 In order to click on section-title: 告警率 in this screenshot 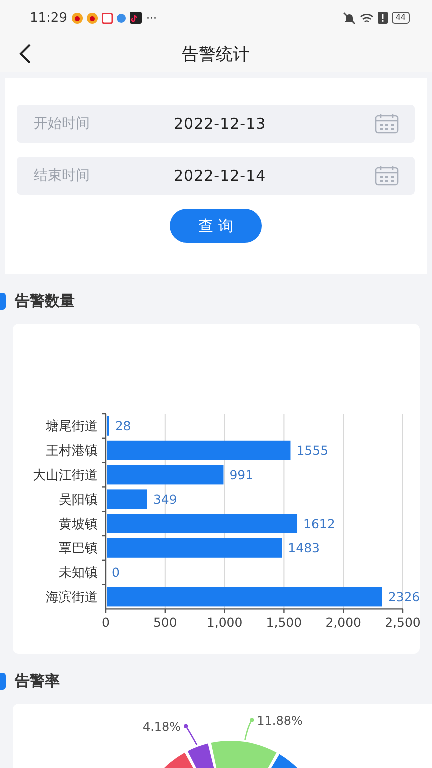, I will do `click(37, 681)`.